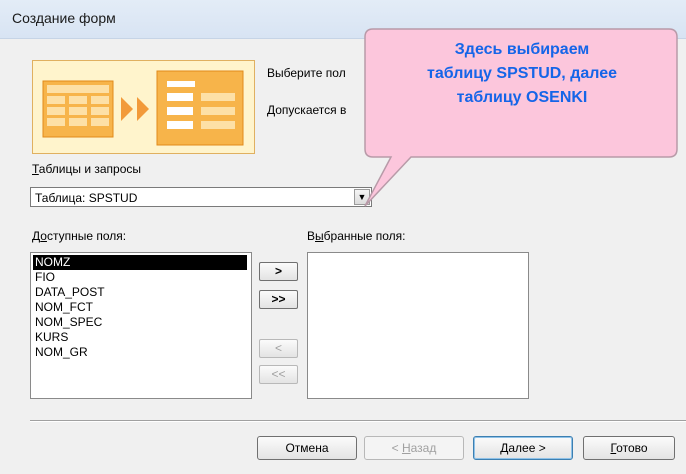  I want to click on finish-button: Готово, so click(629, 448).